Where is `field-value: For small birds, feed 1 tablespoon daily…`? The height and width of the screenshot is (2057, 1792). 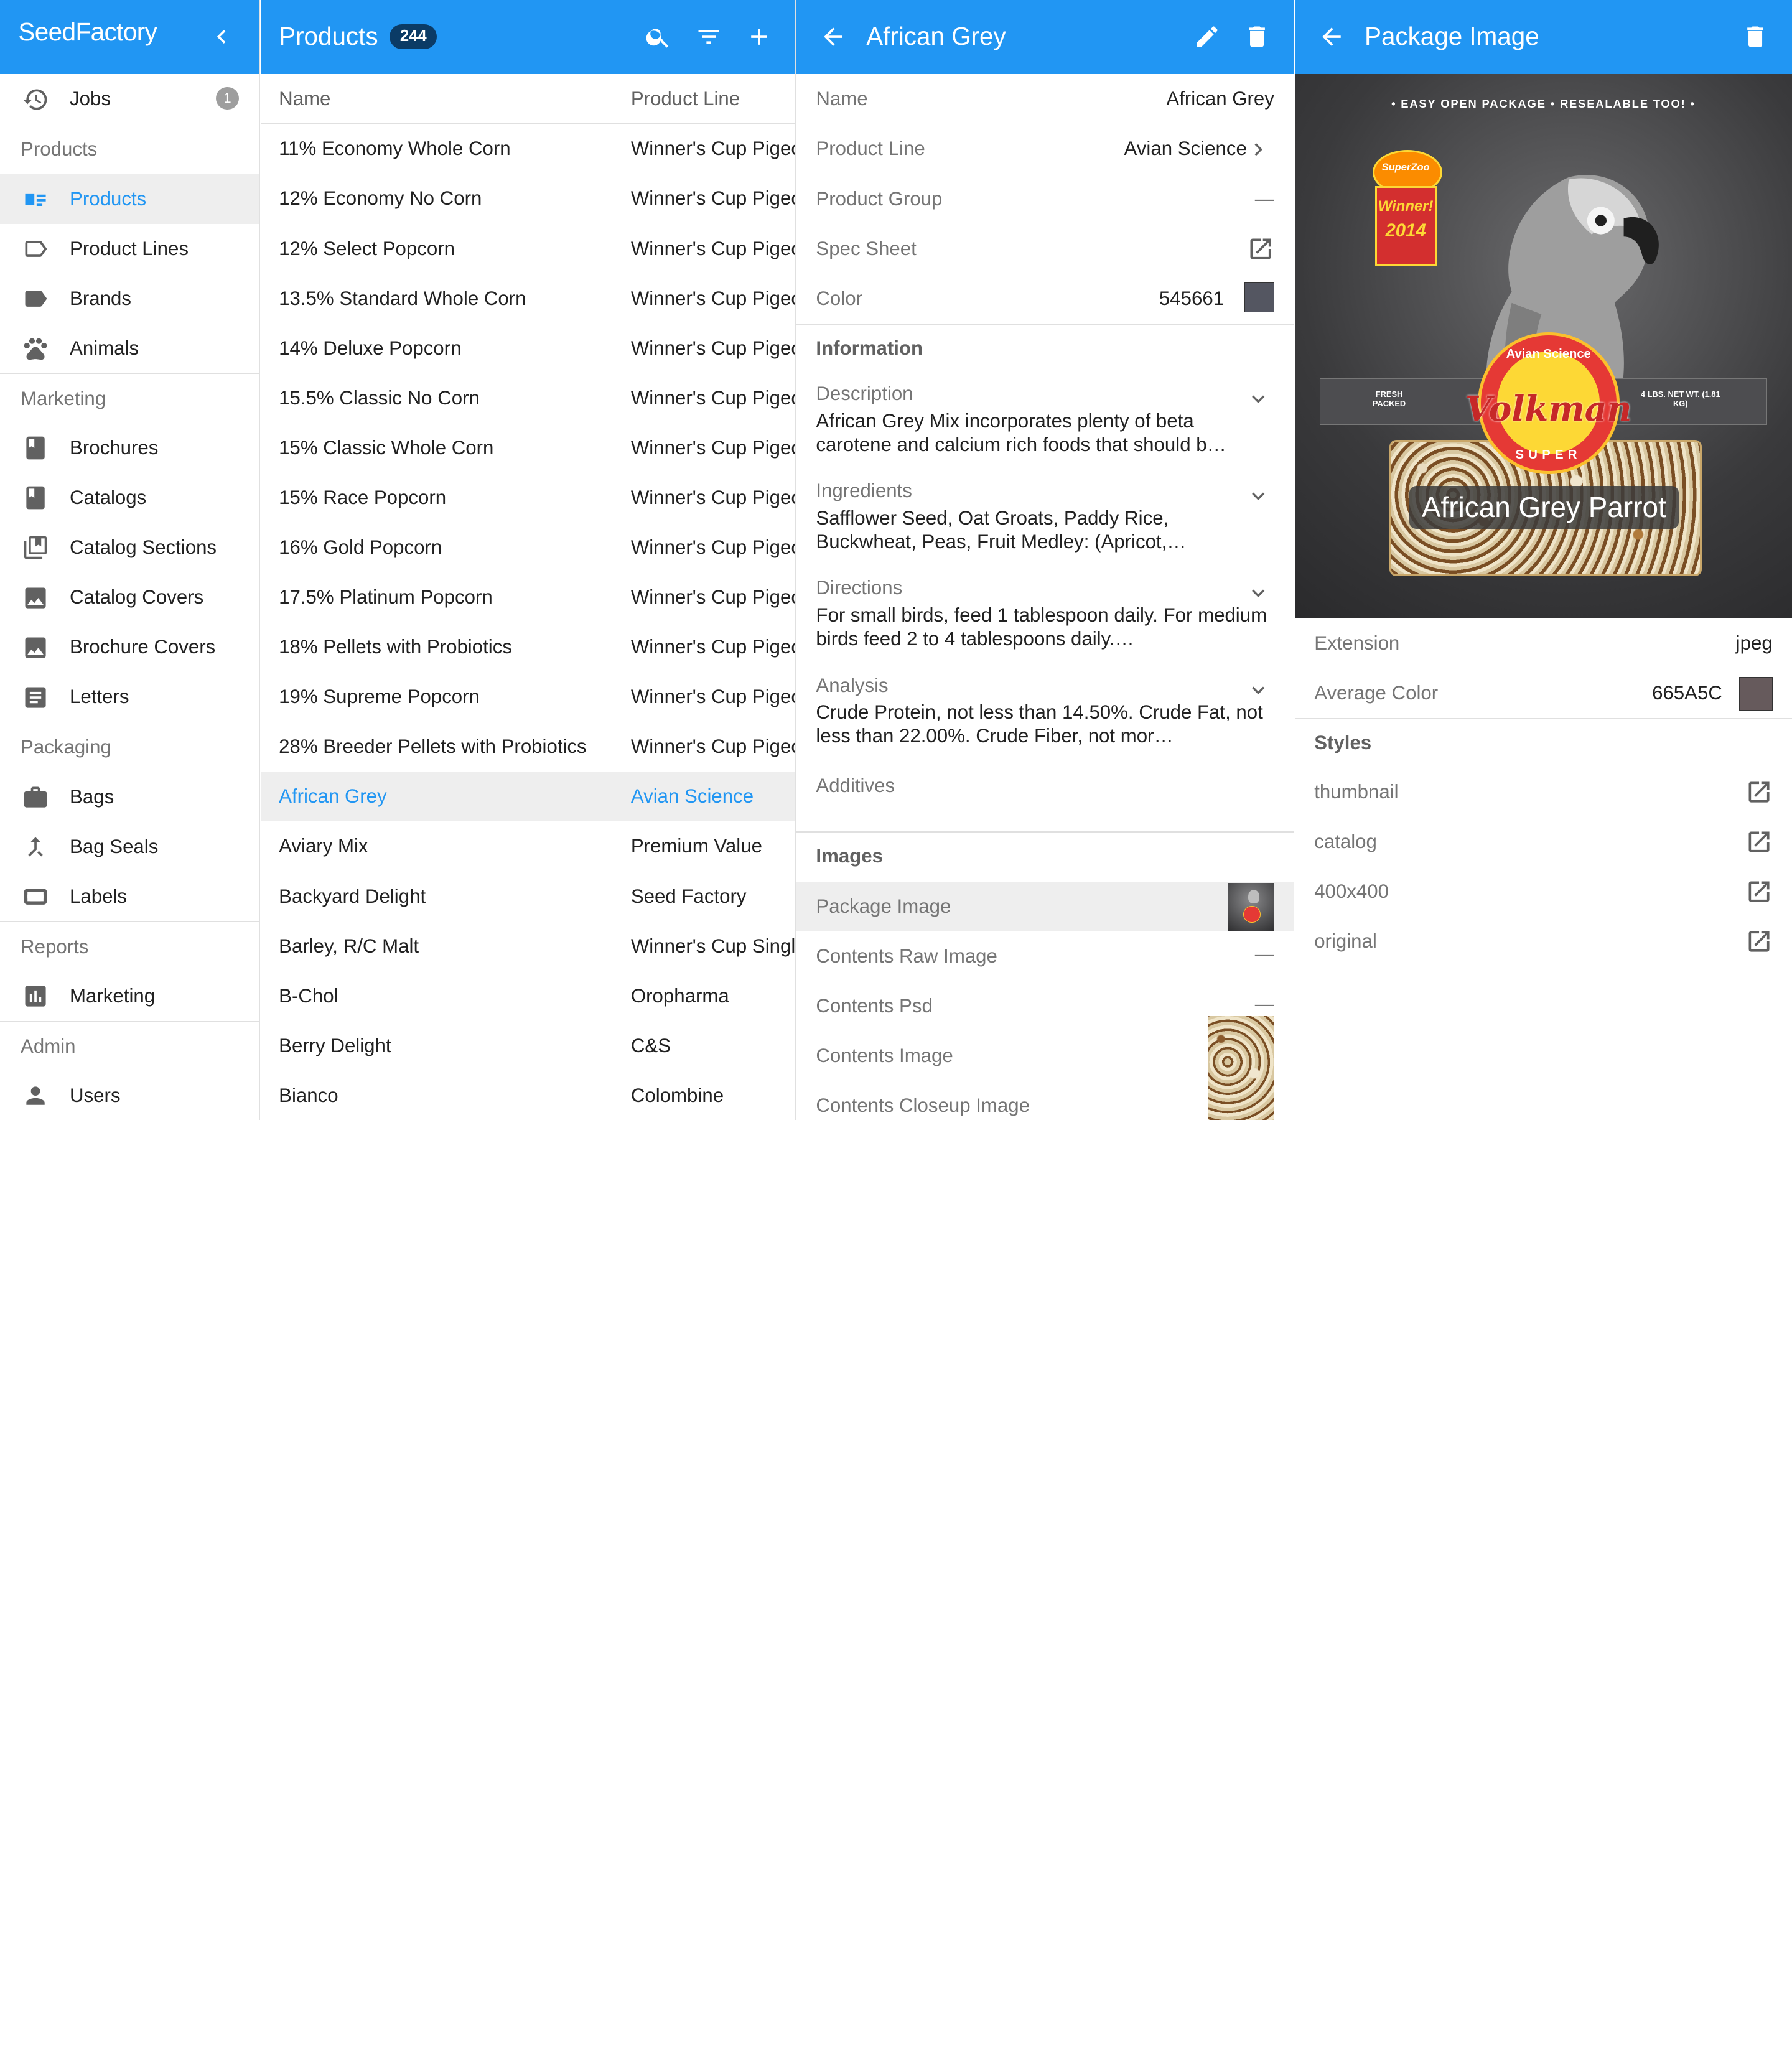
field-value: For small birds, feed 1 tablespoon daily… is located at coordinates (1041, 627).